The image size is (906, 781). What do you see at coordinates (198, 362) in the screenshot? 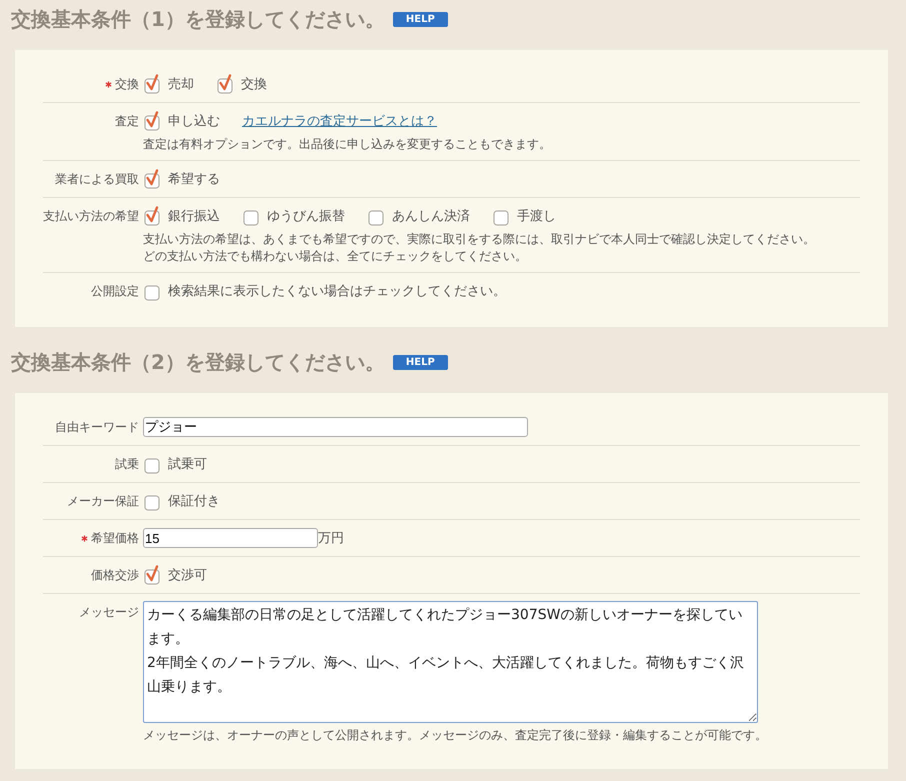
I see `section-title: 交換基本条件（2）を登録してください。` at bounding box center [198, 362].